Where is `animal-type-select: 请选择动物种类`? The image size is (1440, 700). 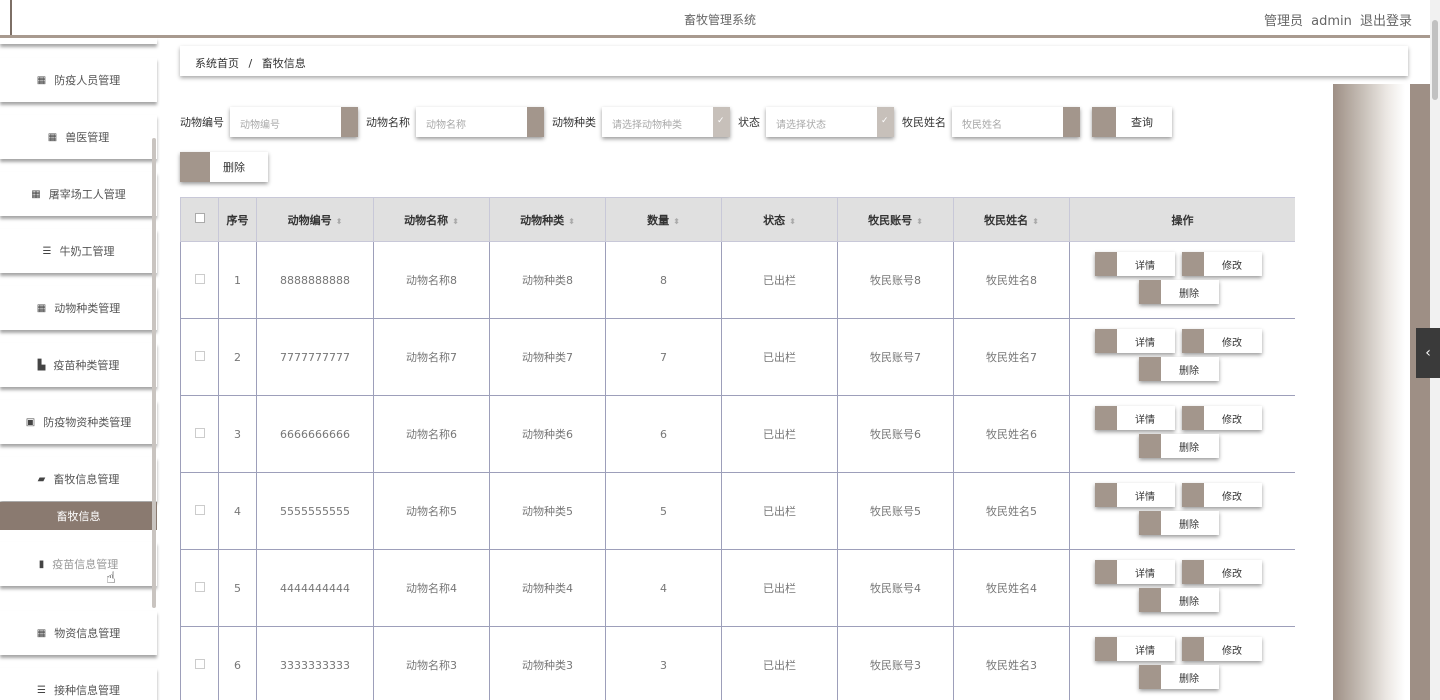 animal-type-select: 请选择动物种类 is located at coordinates (666, 122).